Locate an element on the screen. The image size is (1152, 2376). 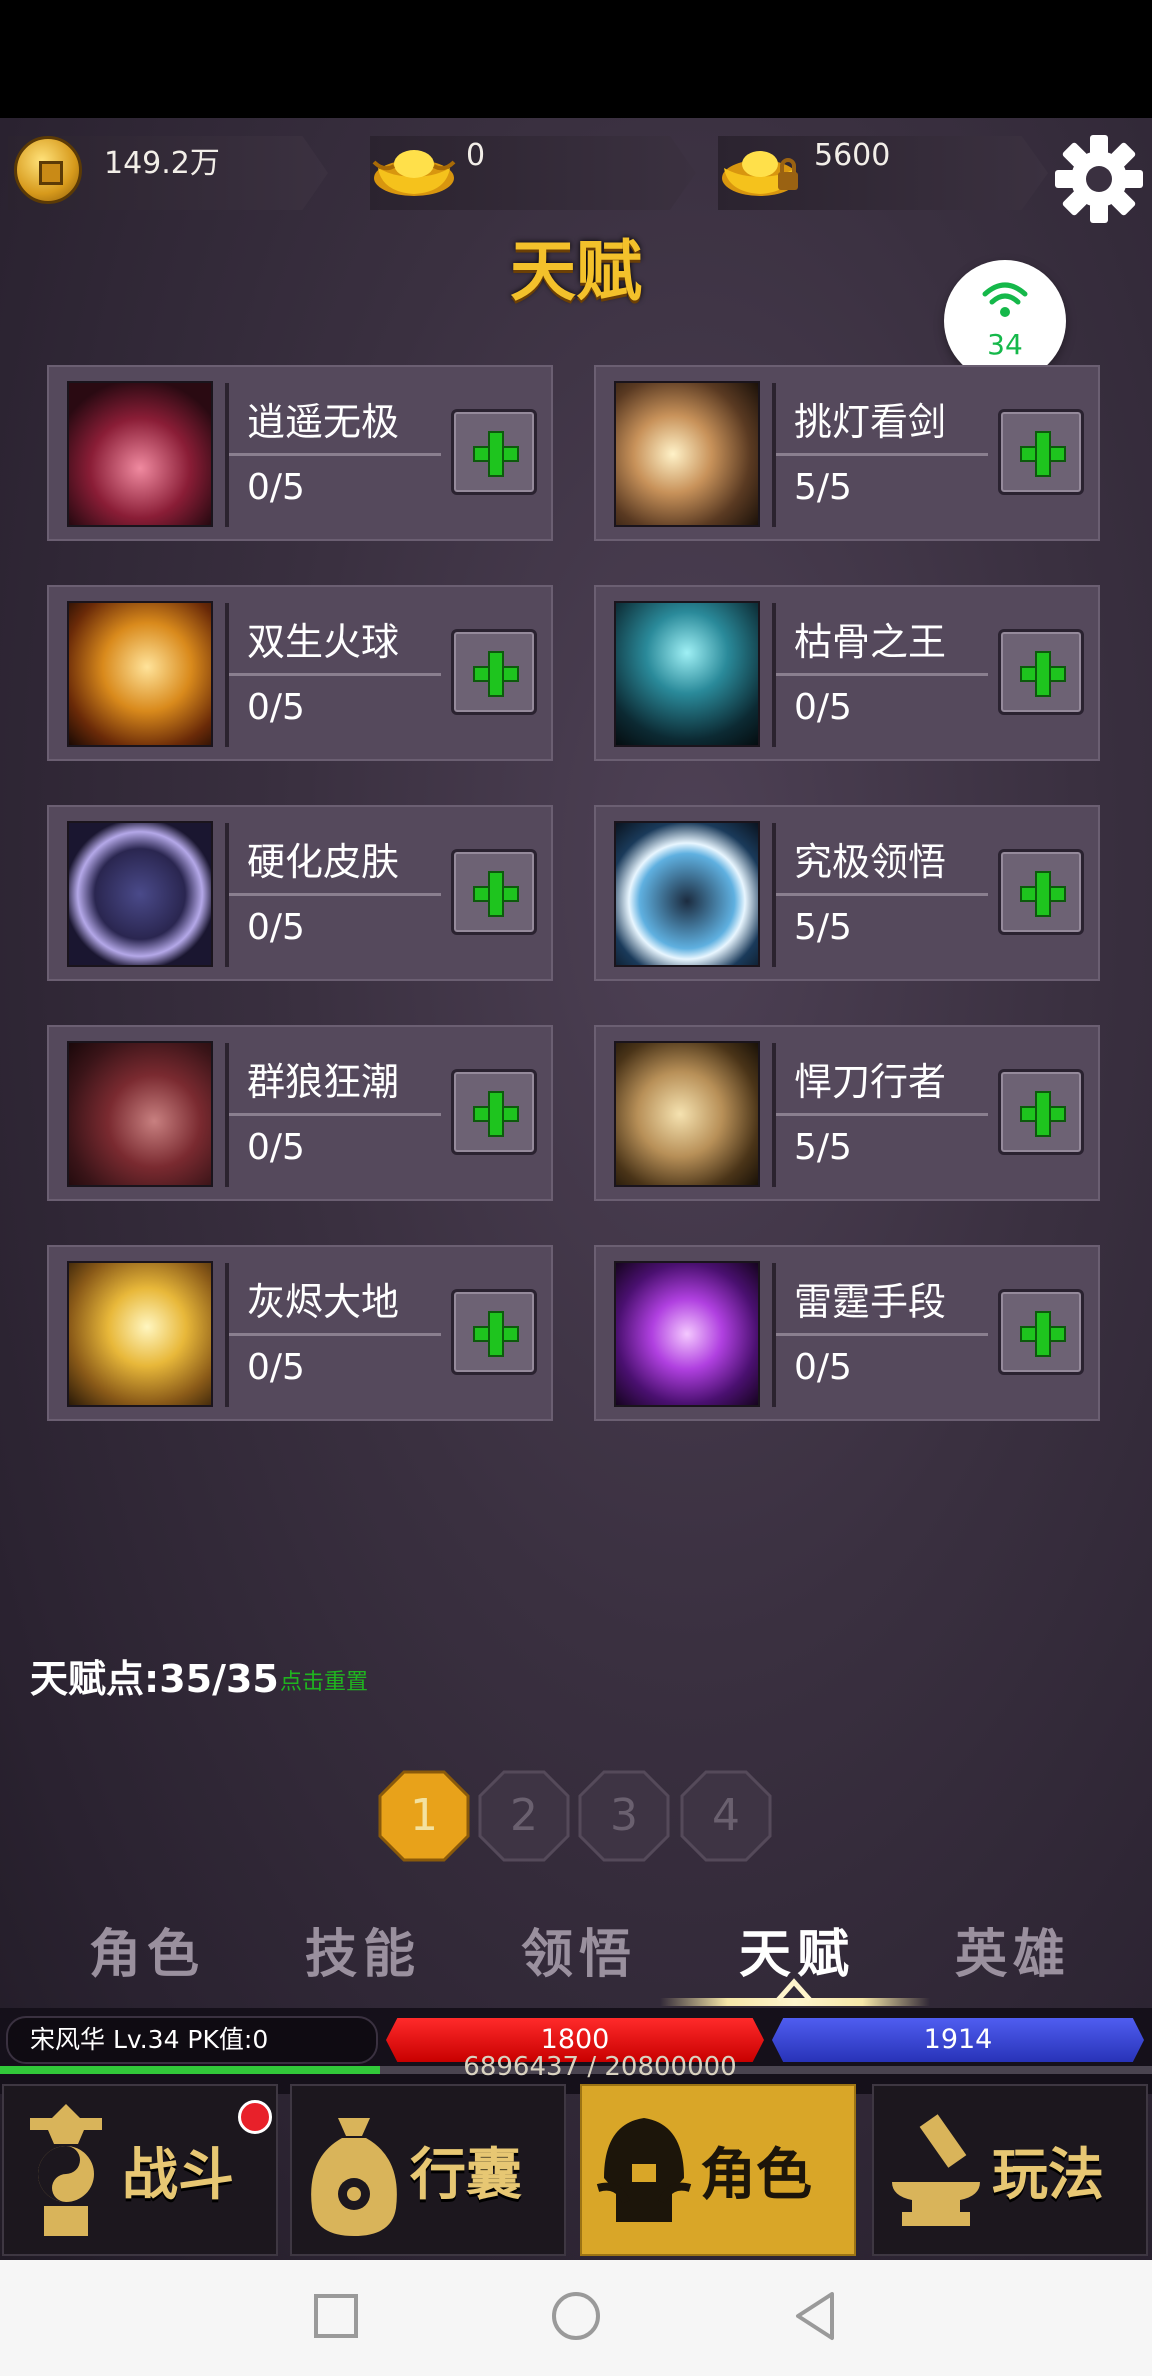
wolf-pack-icon is located at coordinates (140, 1114).